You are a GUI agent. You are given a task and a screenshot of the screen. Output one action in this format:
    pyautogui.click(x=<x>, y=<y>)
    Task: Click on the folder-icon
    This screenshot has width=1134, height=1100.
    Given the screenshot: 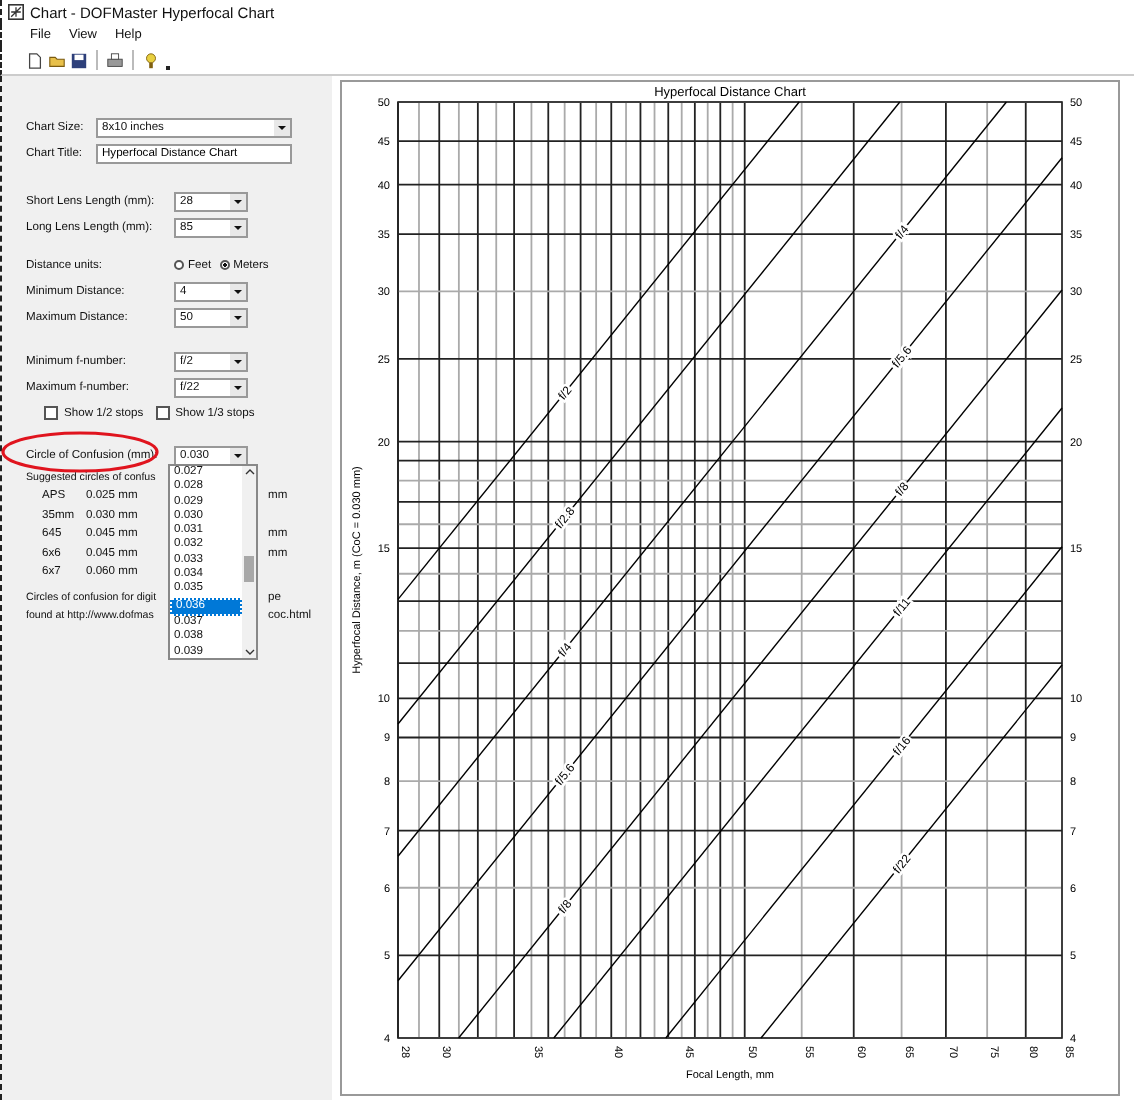 What is the action you would take?
    pyautogui.click(x=57, y=60)
    